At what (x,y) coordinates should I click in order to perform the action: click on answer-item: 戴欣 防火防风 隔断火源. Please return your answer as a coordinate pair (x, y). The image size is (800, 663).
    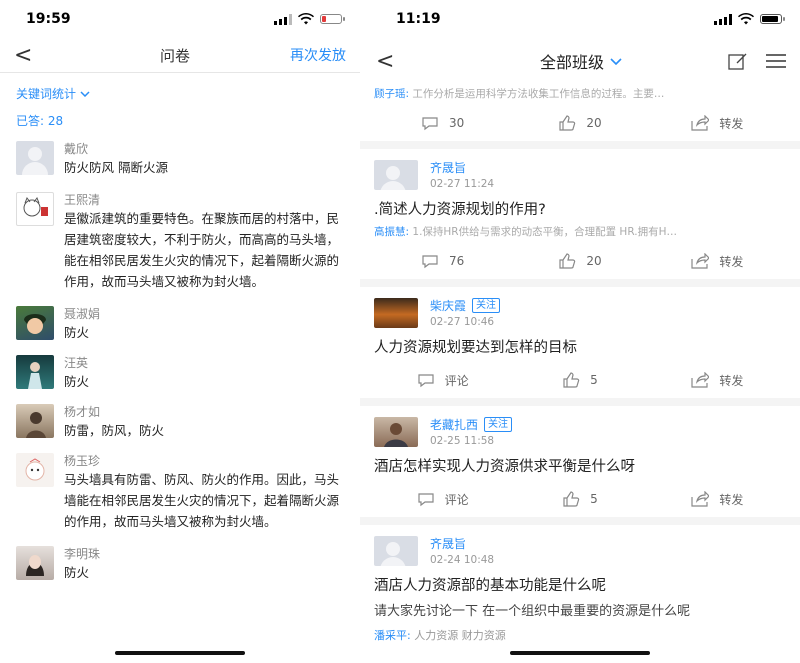
    Looking at the image, I should click on (180, 159).